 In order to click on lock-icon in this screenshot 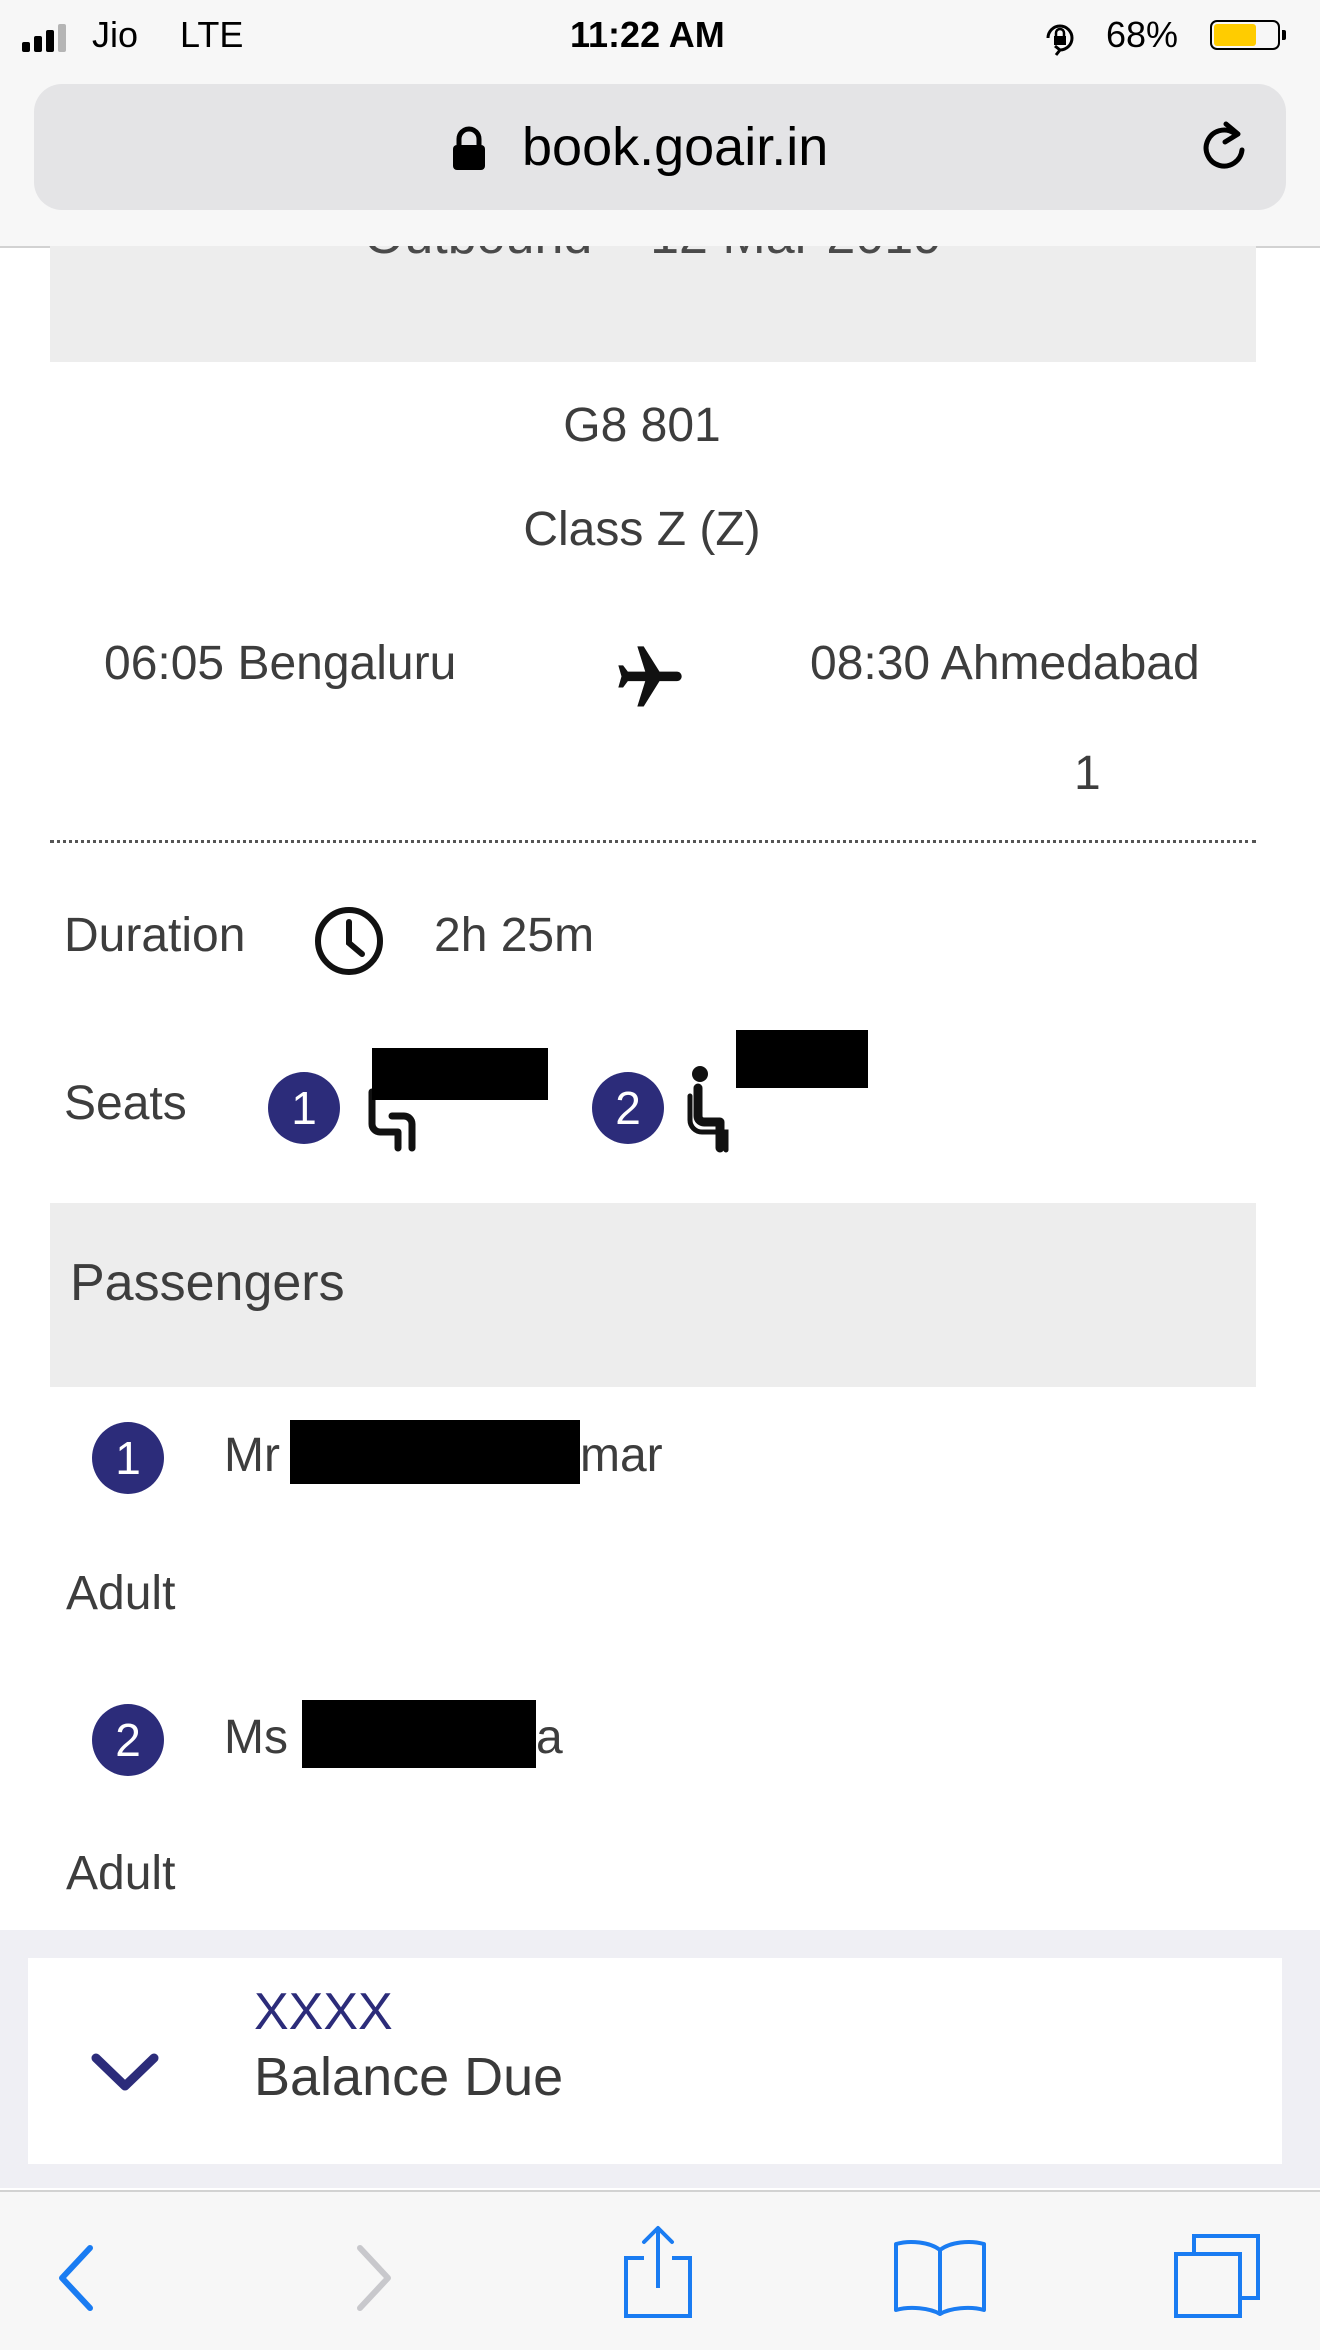, I will do `click(469, 148)`.